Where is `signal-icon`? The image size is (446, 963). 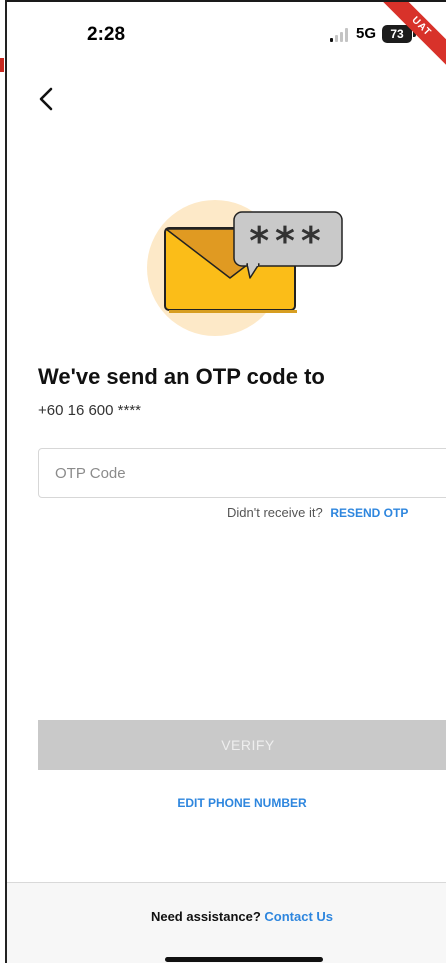
signal-icon is located at coordinates (339, 35).